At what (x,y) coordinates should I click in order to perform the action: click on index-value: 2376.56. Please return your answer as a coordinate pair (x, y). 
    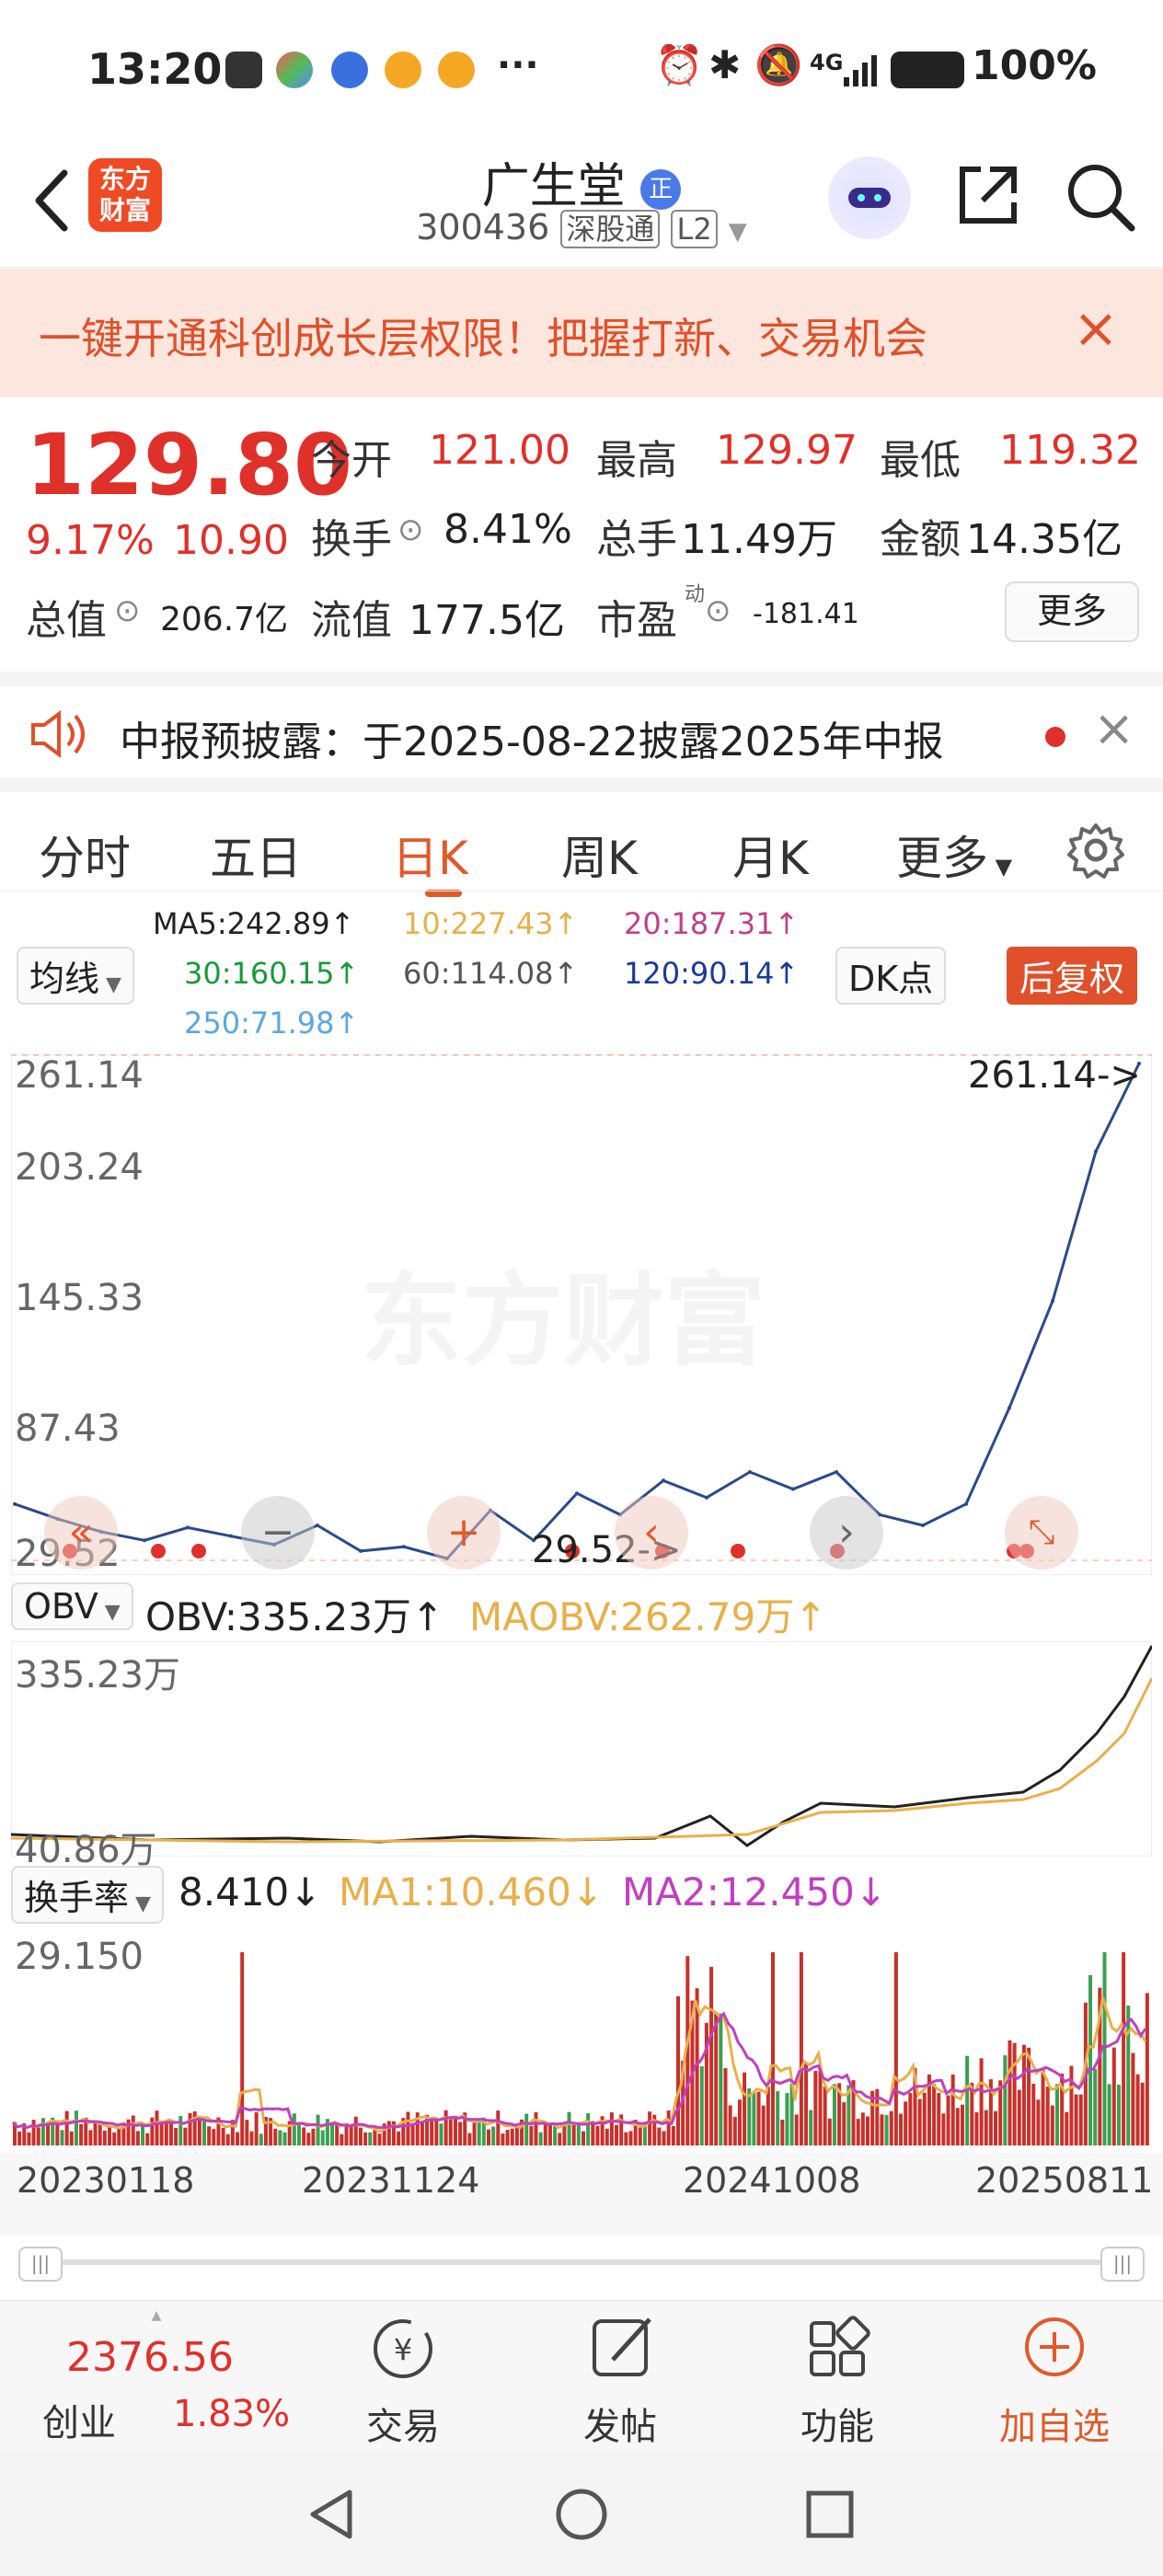
    Looking at the image, I should click on (150, 2357).